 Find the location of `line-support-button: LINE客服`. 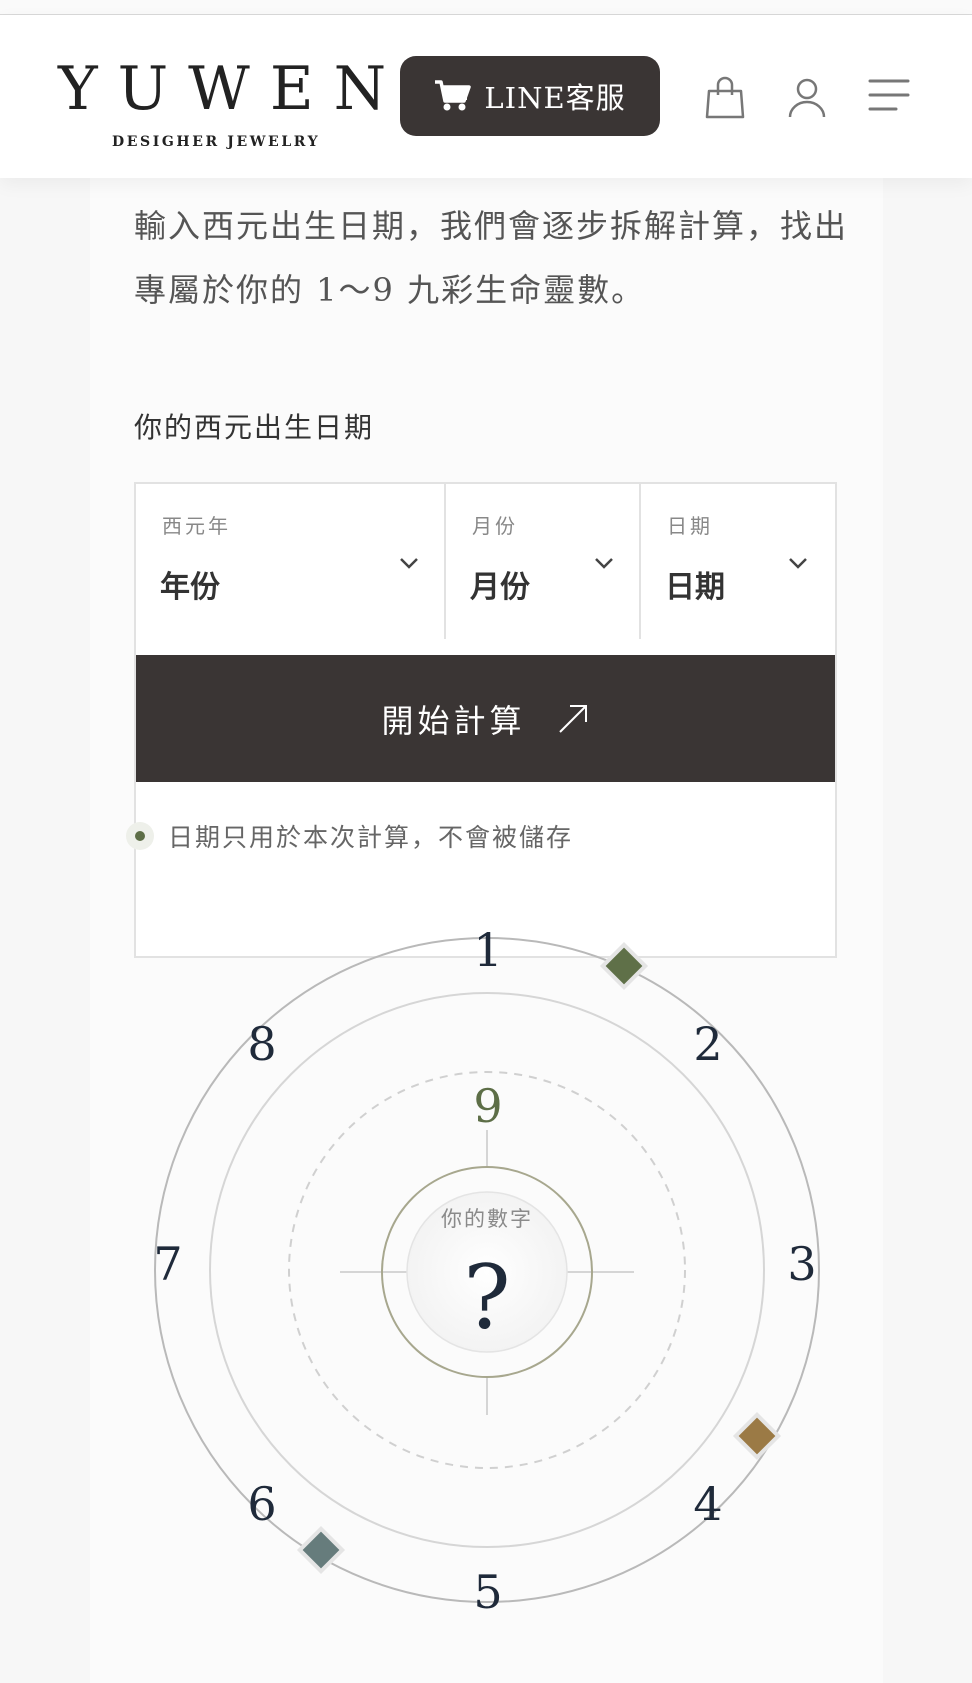

line-support-button: LINE客服 is located at coordinates (530, 96).